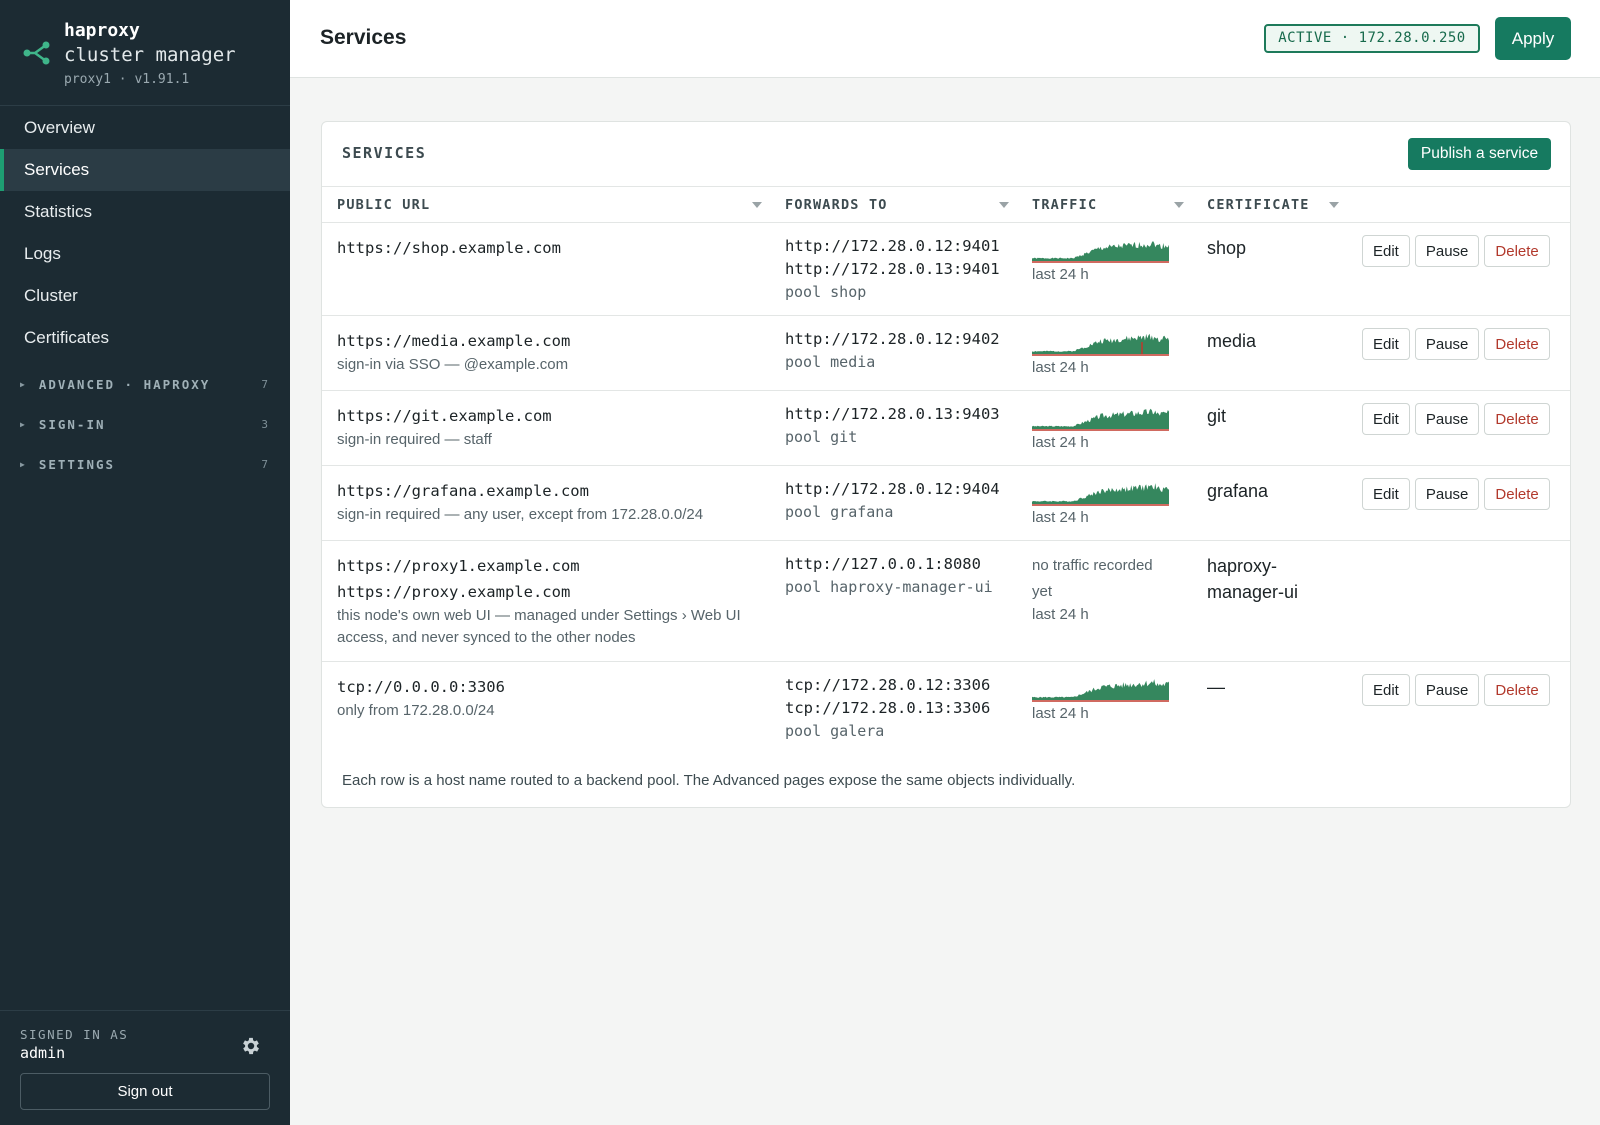 The width and height of the screenshot is (1600, 1125). I want to click on forward-target: http://172.28.0.13:9401, so click(892, 269).